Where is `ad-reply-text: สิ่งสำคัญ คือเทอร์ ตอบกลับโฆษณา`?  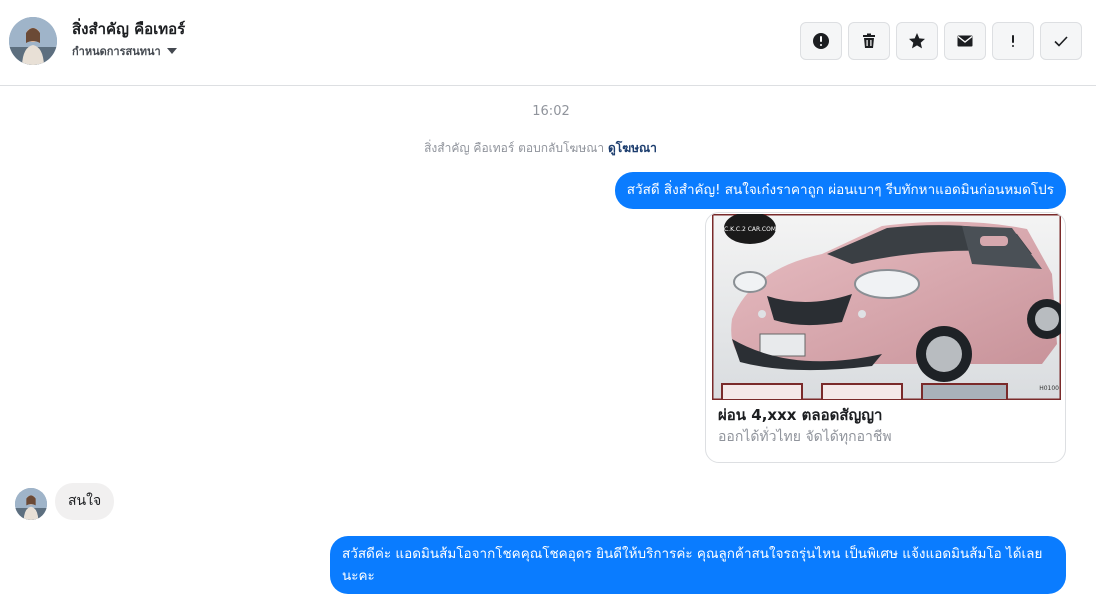 ad-reply-text: สิ่งสำคัญ คือเทอร์ ตอบกลับโฆษณา is located at coordinates (514, 148).